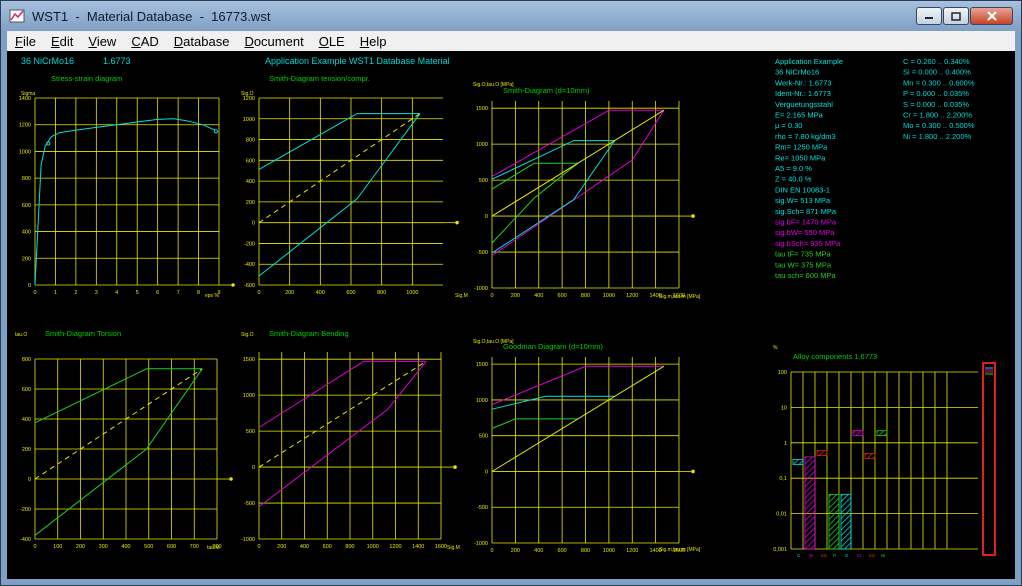 The image size is (1022, 586). Describe the element at coordinates (775, 348) in the screenshot. I see `y-axis-label: %` at that location.